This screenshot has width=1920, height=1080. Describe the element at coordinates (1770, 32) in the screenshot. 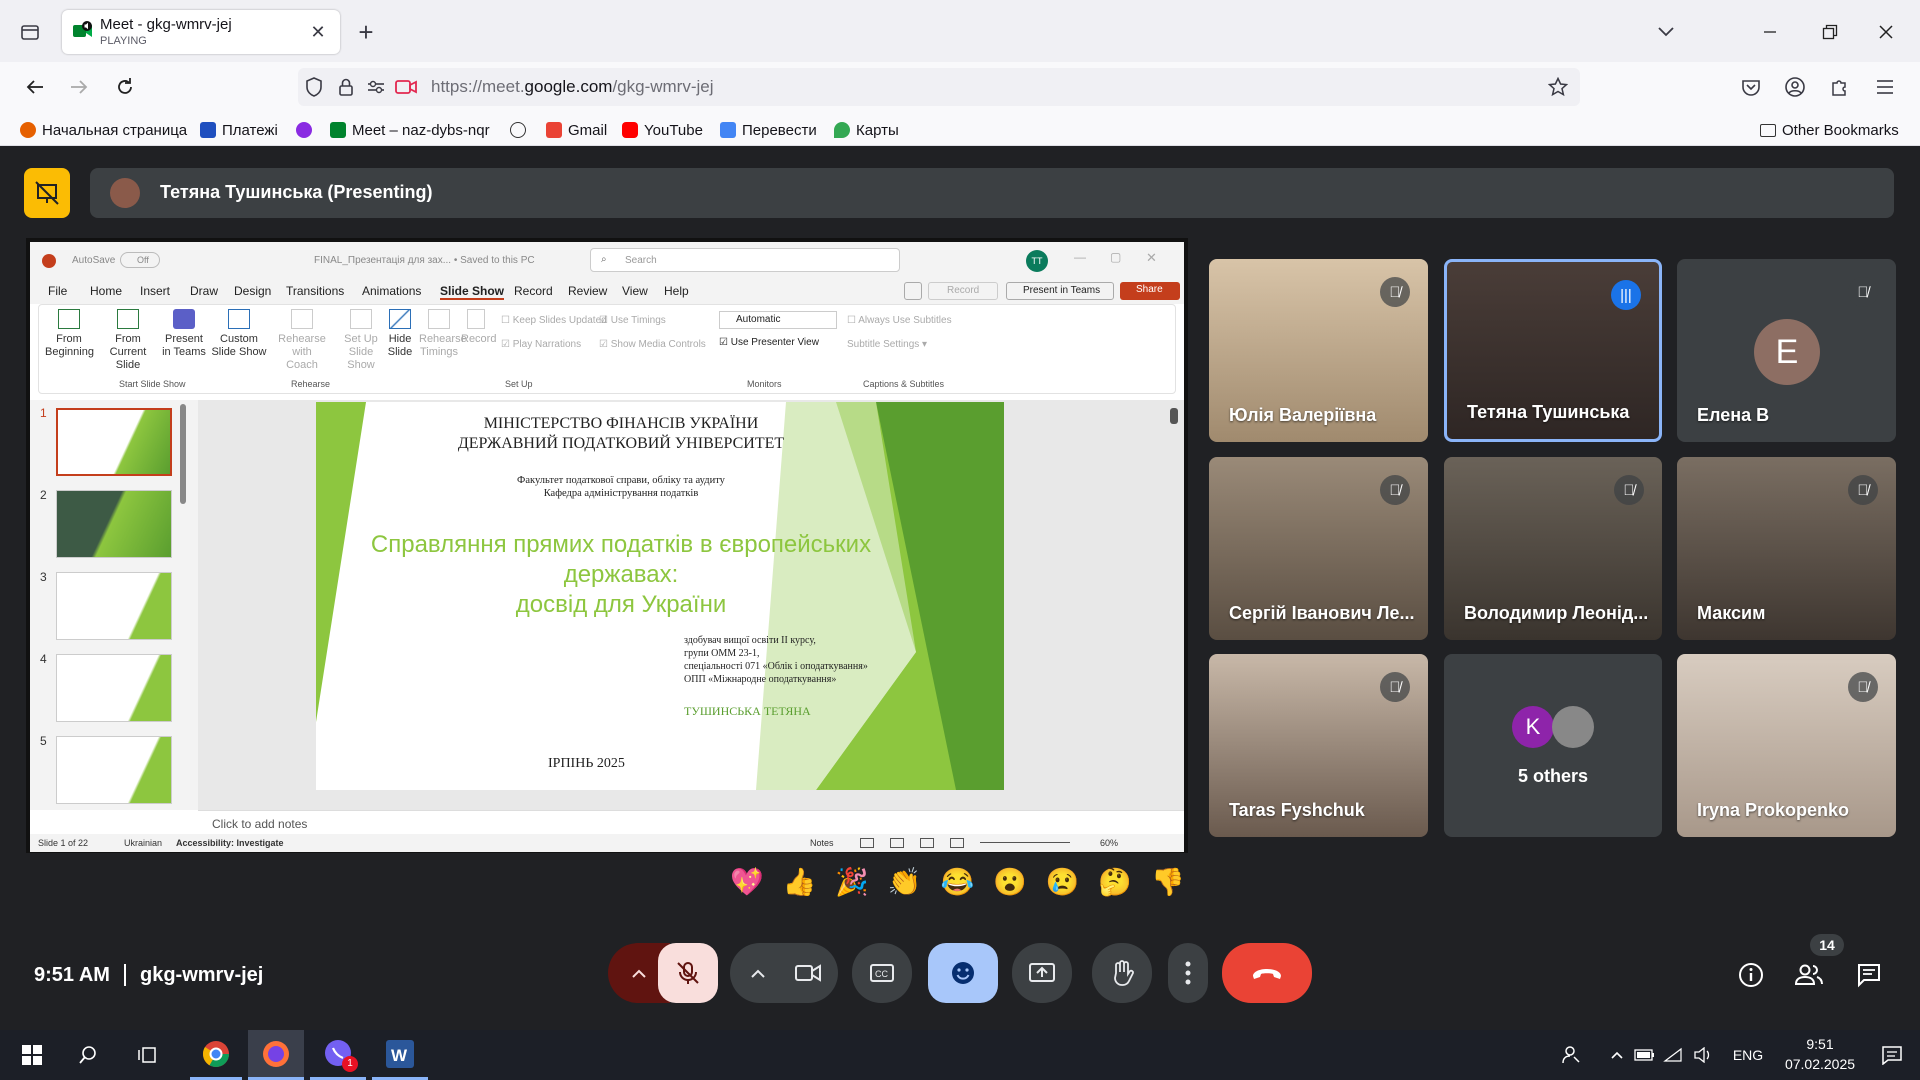

I see `minimize-window-icon` at that location.